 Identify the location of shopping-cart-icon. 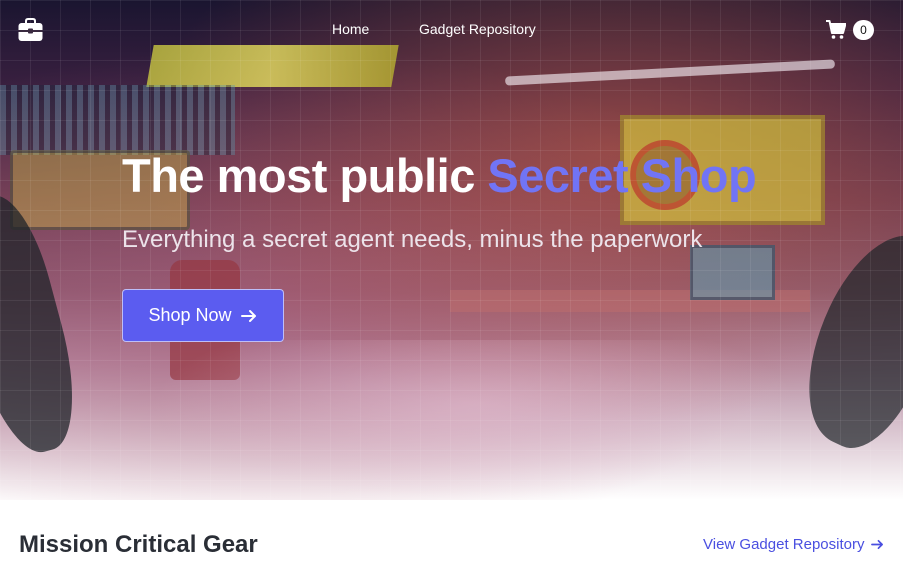
(836, 30).